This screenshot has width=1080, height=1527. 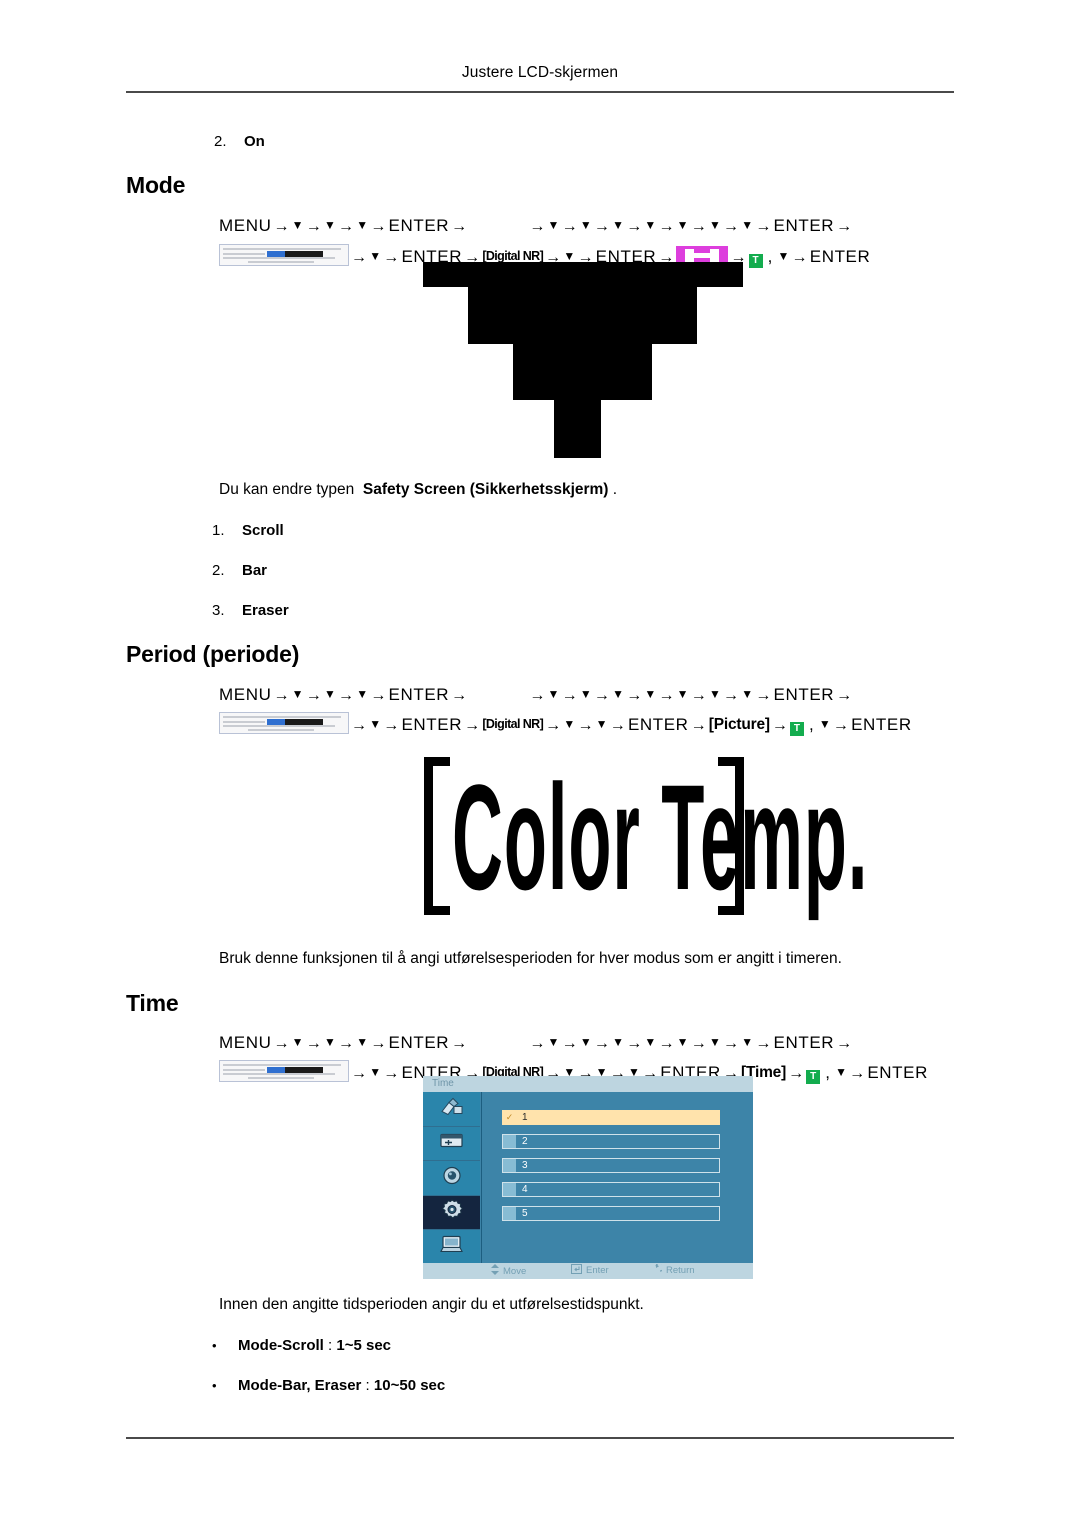 I want to click on key-menu: MENU, so click(x=245, y=225).